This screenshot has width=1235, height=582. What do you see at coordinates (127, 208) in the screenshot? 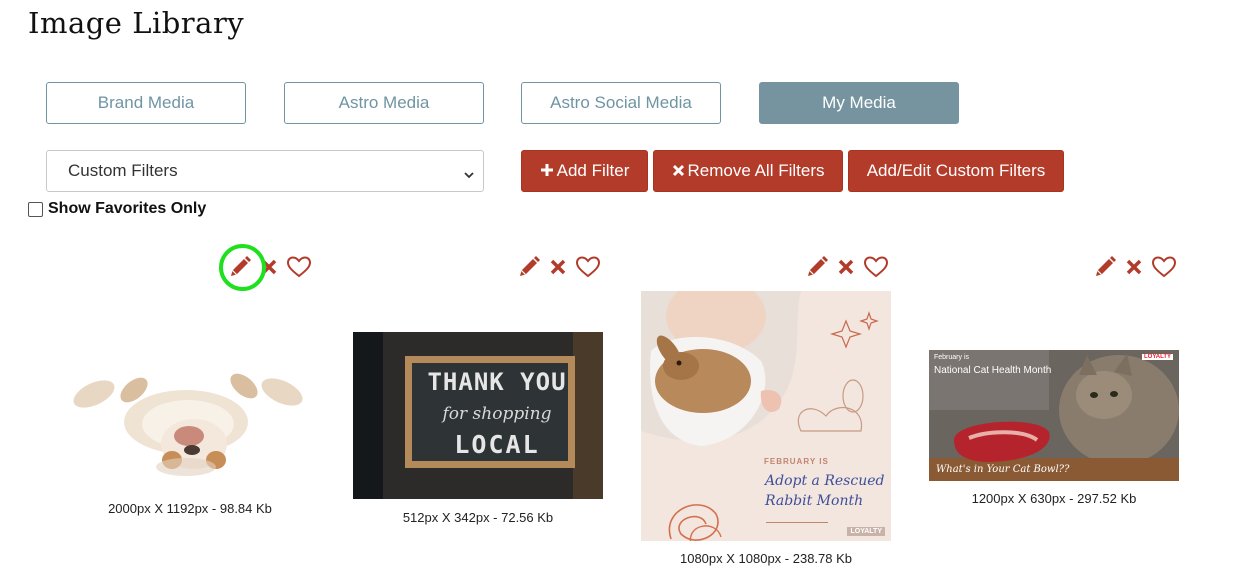
I see `show-favorites-label: Show Favorites Only` at bounding box center [127, 208].